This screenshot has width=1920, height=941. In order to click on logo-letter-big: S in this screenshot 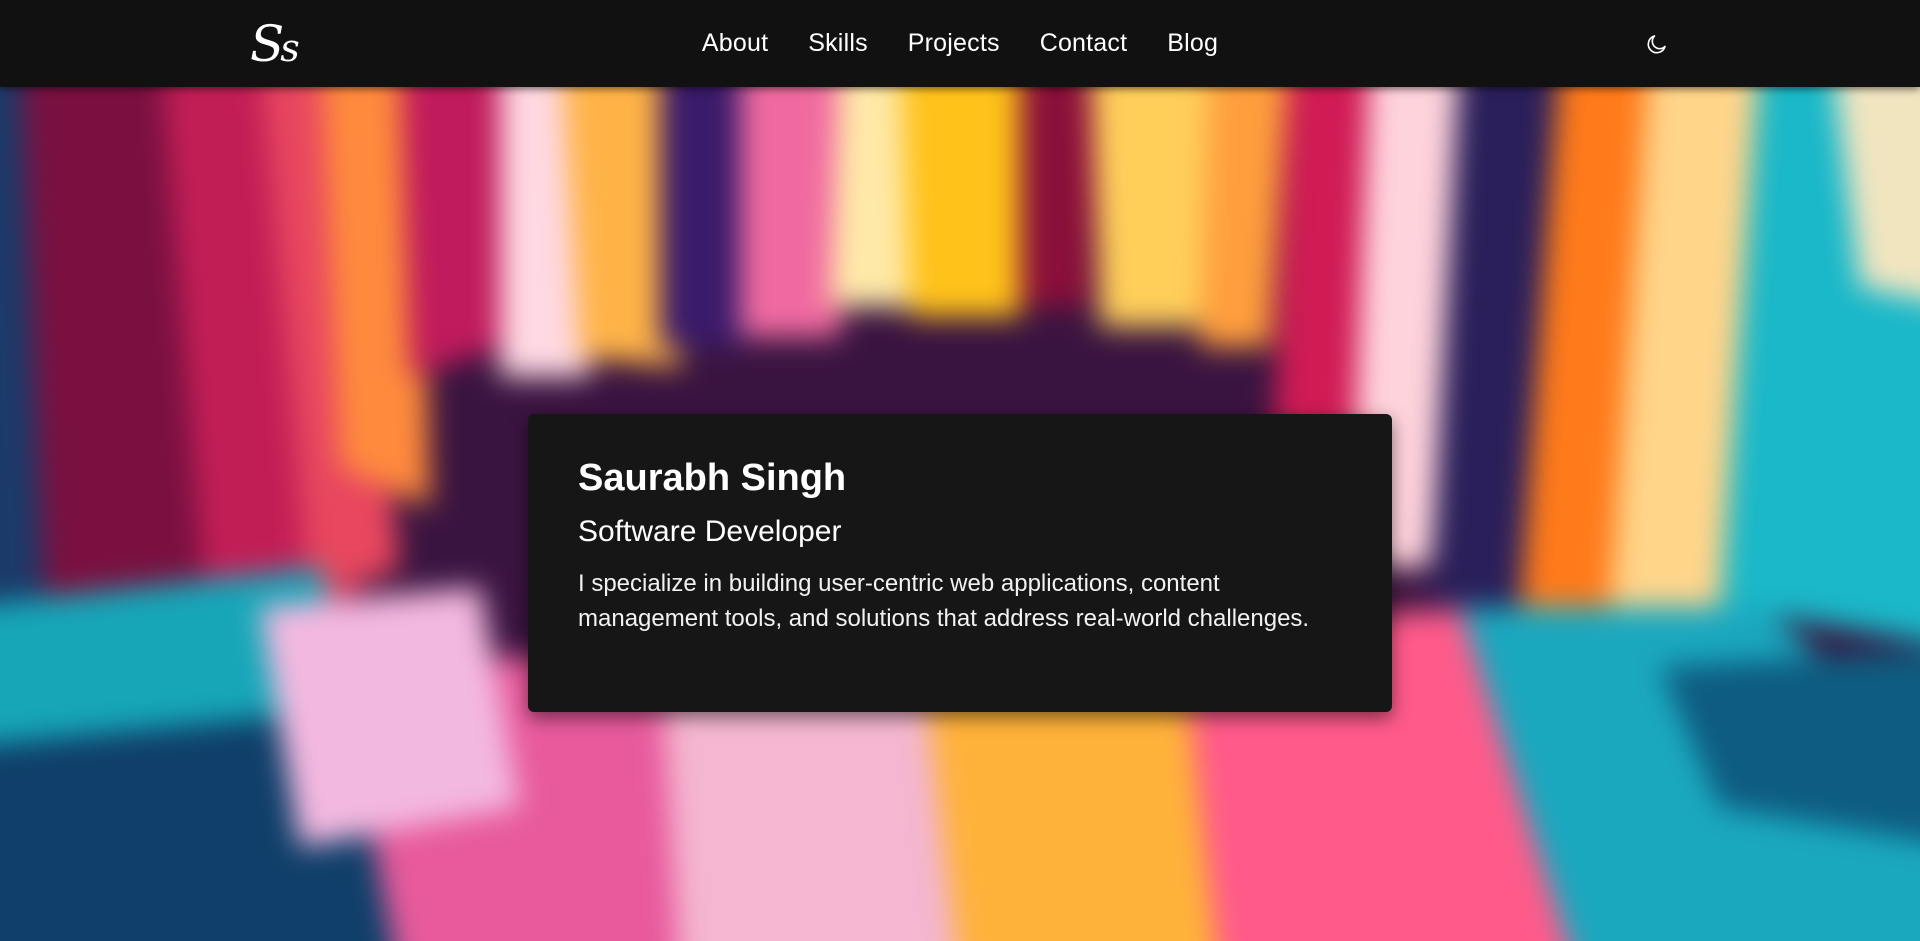, I will do `click(267, 44)`.